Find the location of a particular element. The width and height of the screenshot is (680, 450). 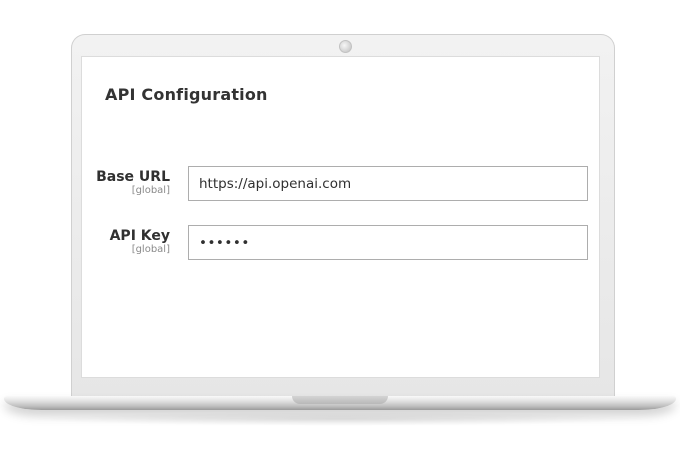

api-key-label-group: API Key [global] is located at coordinates (110, 242).